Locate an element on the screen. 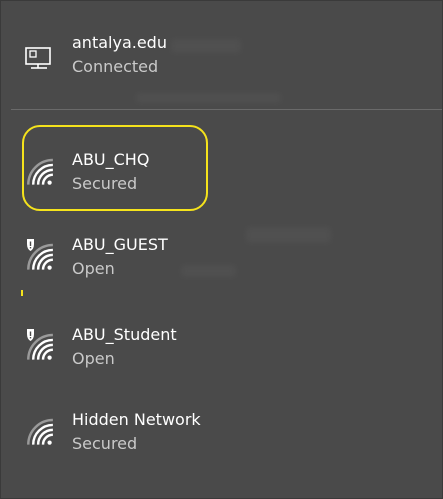 This screenshot has height=499, width=443. network-item-antalya-edu: antalya.edu Connected is located at coordinates (221, 58).